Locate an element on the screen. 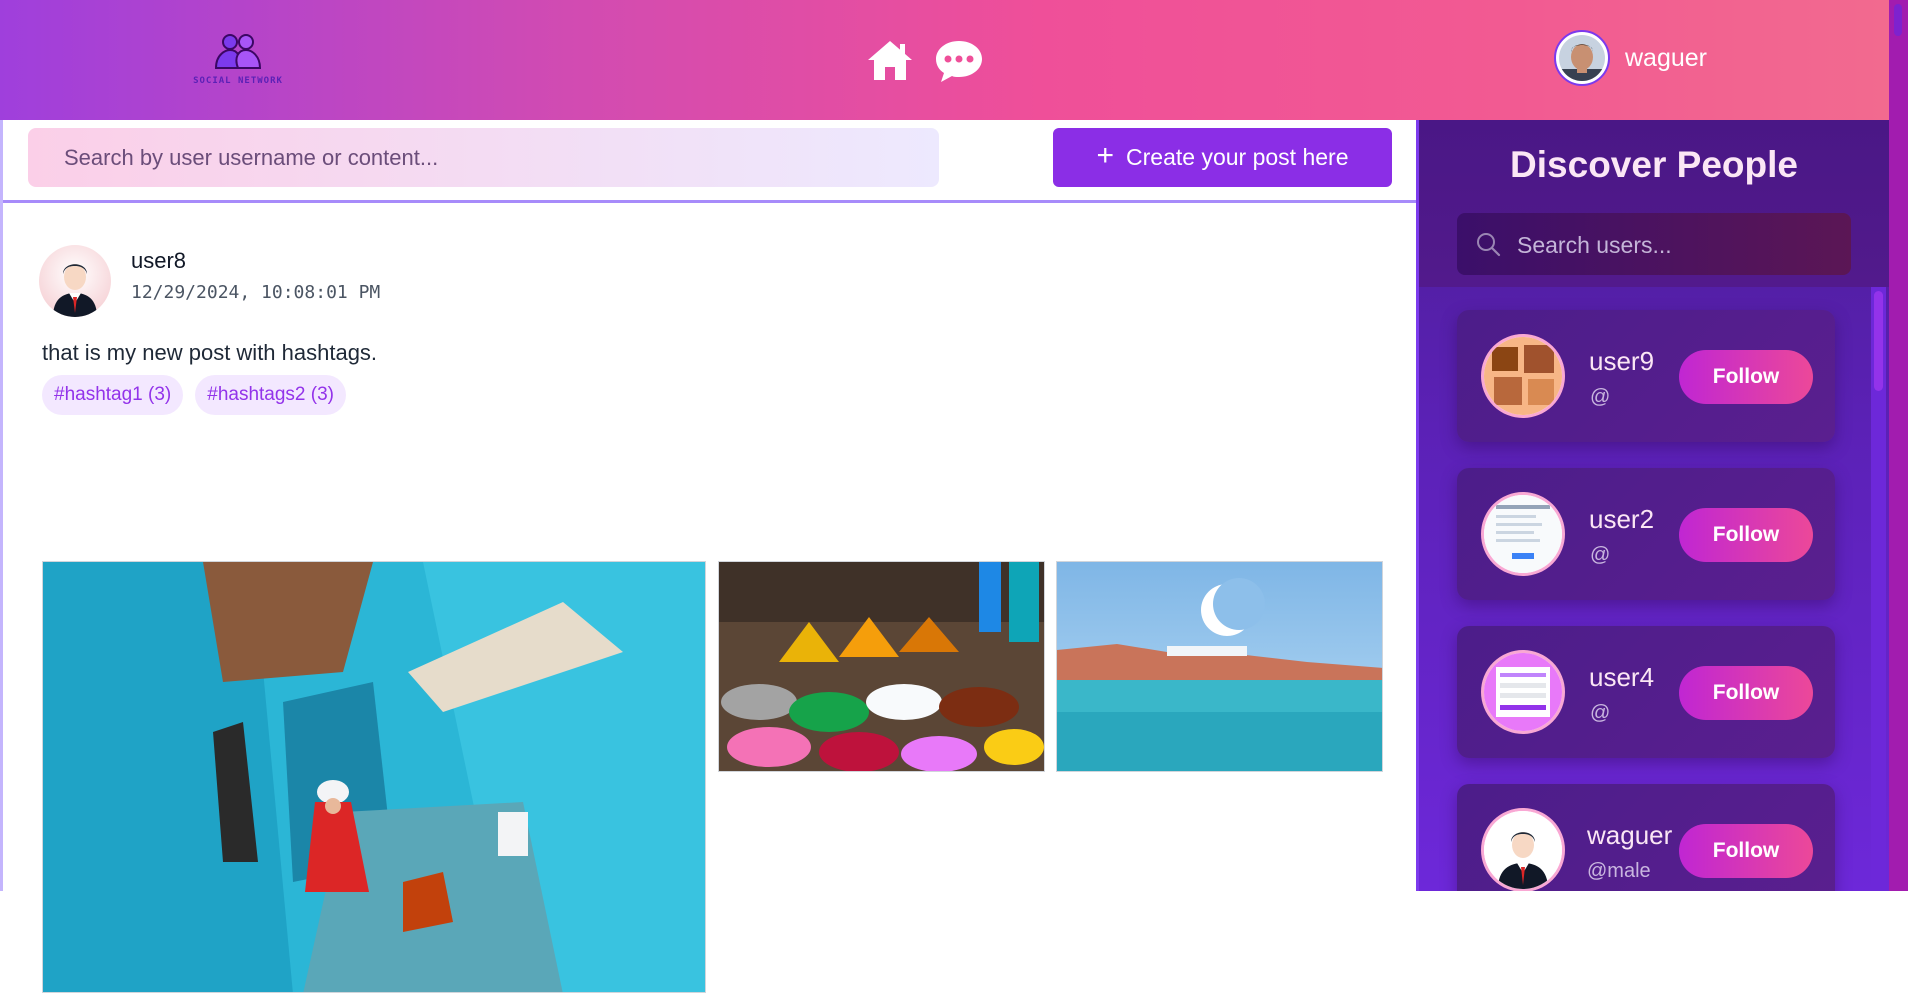  user-name: user9 is located at coordinates (1621, 361).